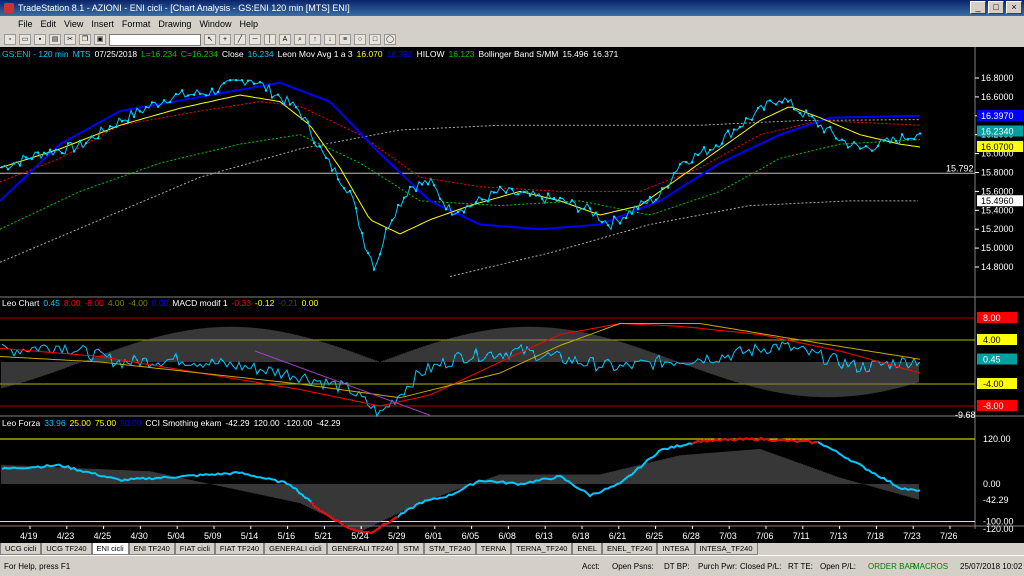  I want to click on osc-marker-label: 4.00, so click(992, 340).